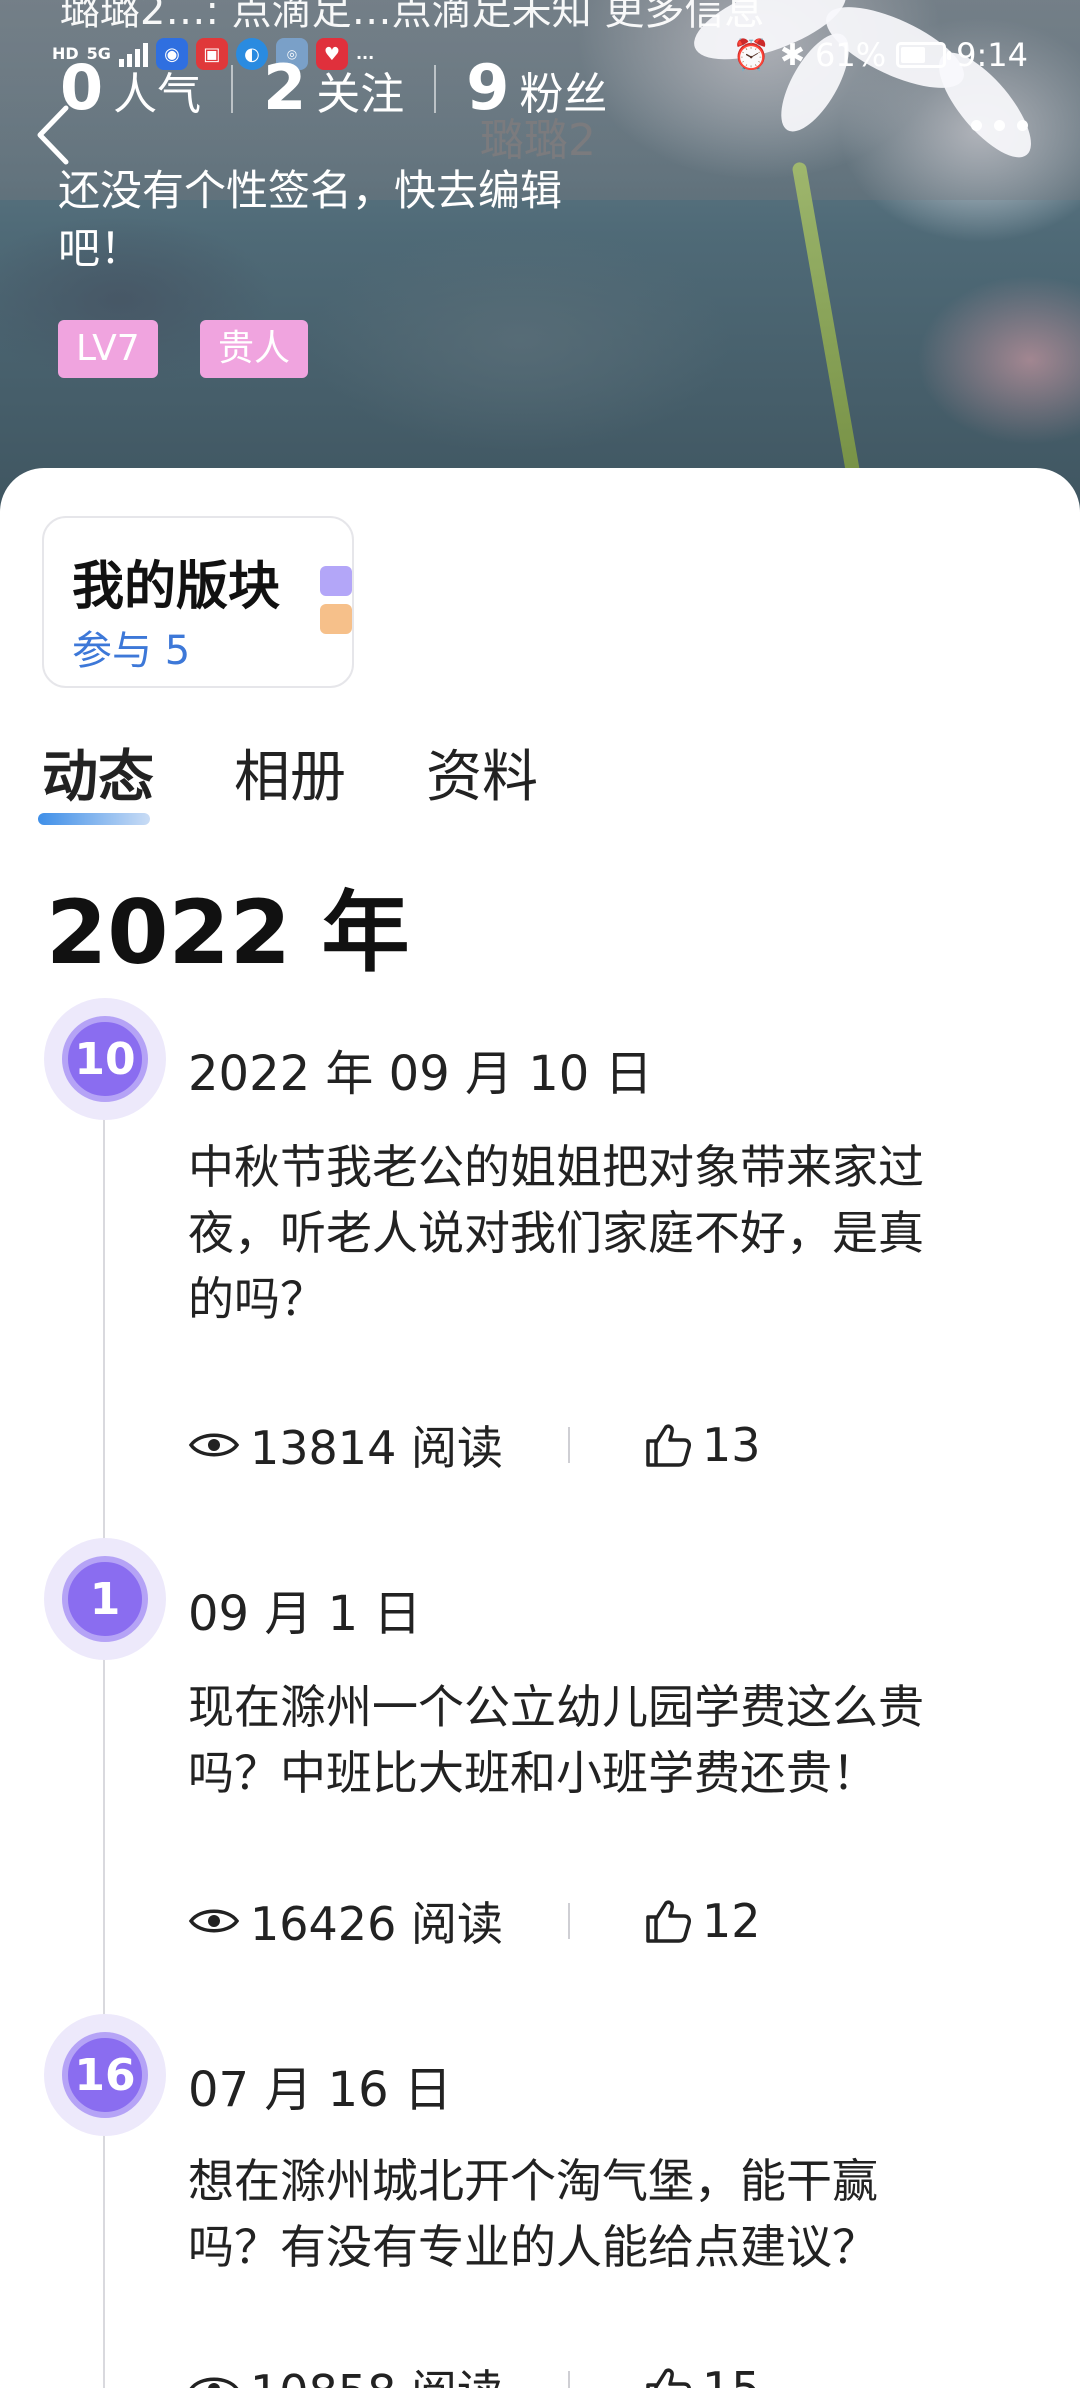 Image resolution: width=1080 pixels, height=2388 pixels. I want to click on post-meta: 10858 阅读 15, so click(474, 2372).